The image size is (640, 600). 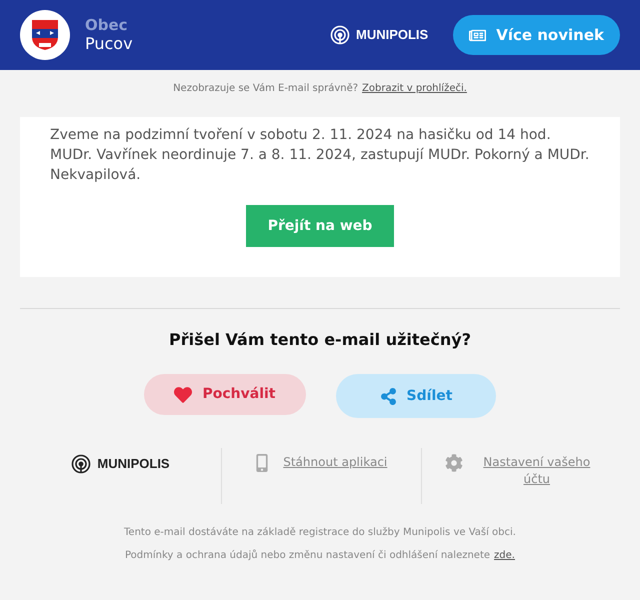 I want to click on terms-link: zde., so click(x=504, y=555).